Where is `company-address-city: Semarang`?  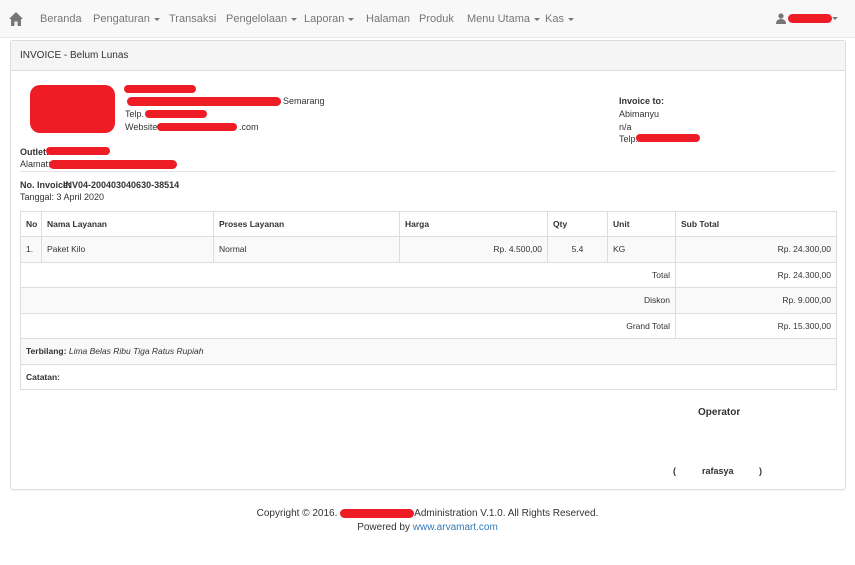 company-address-city: Semarang is located at coordinates (304, 101).